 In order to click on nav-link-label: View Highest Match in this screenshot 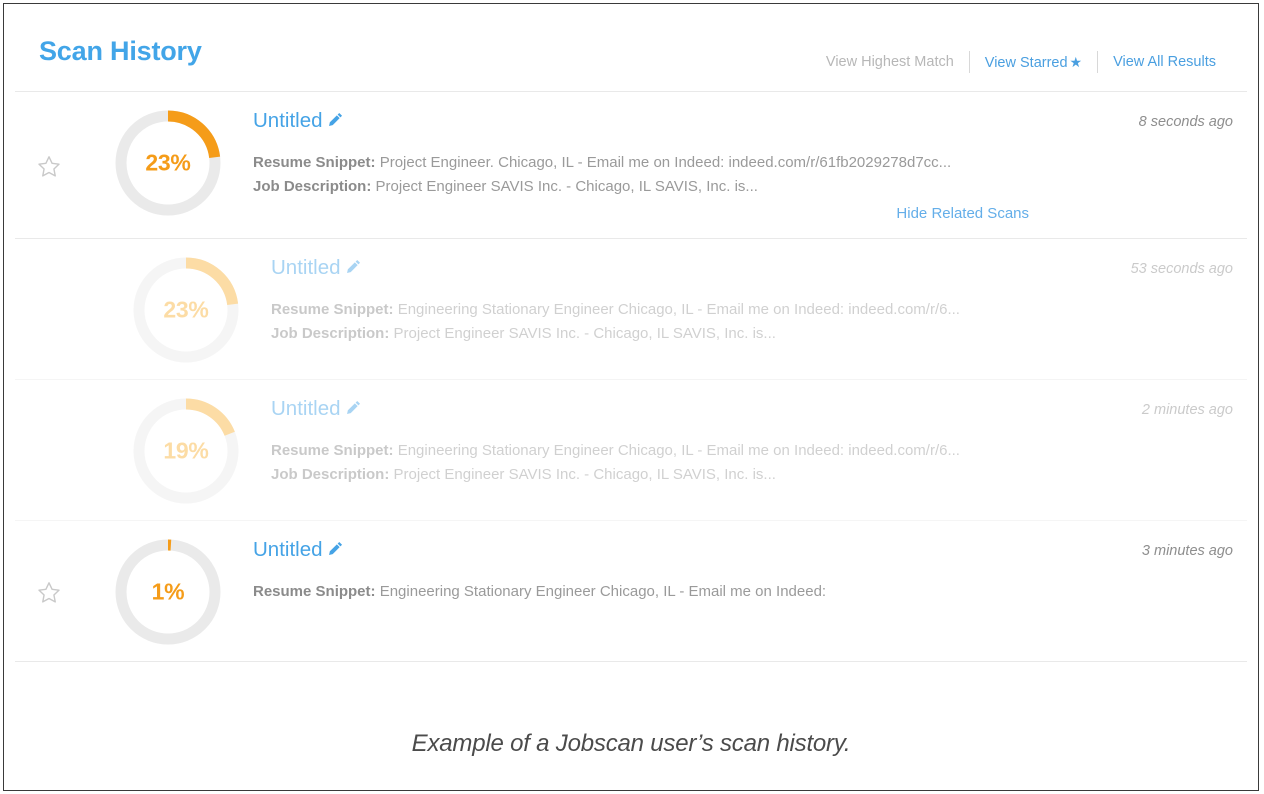, I will do `click(889, 62)`.